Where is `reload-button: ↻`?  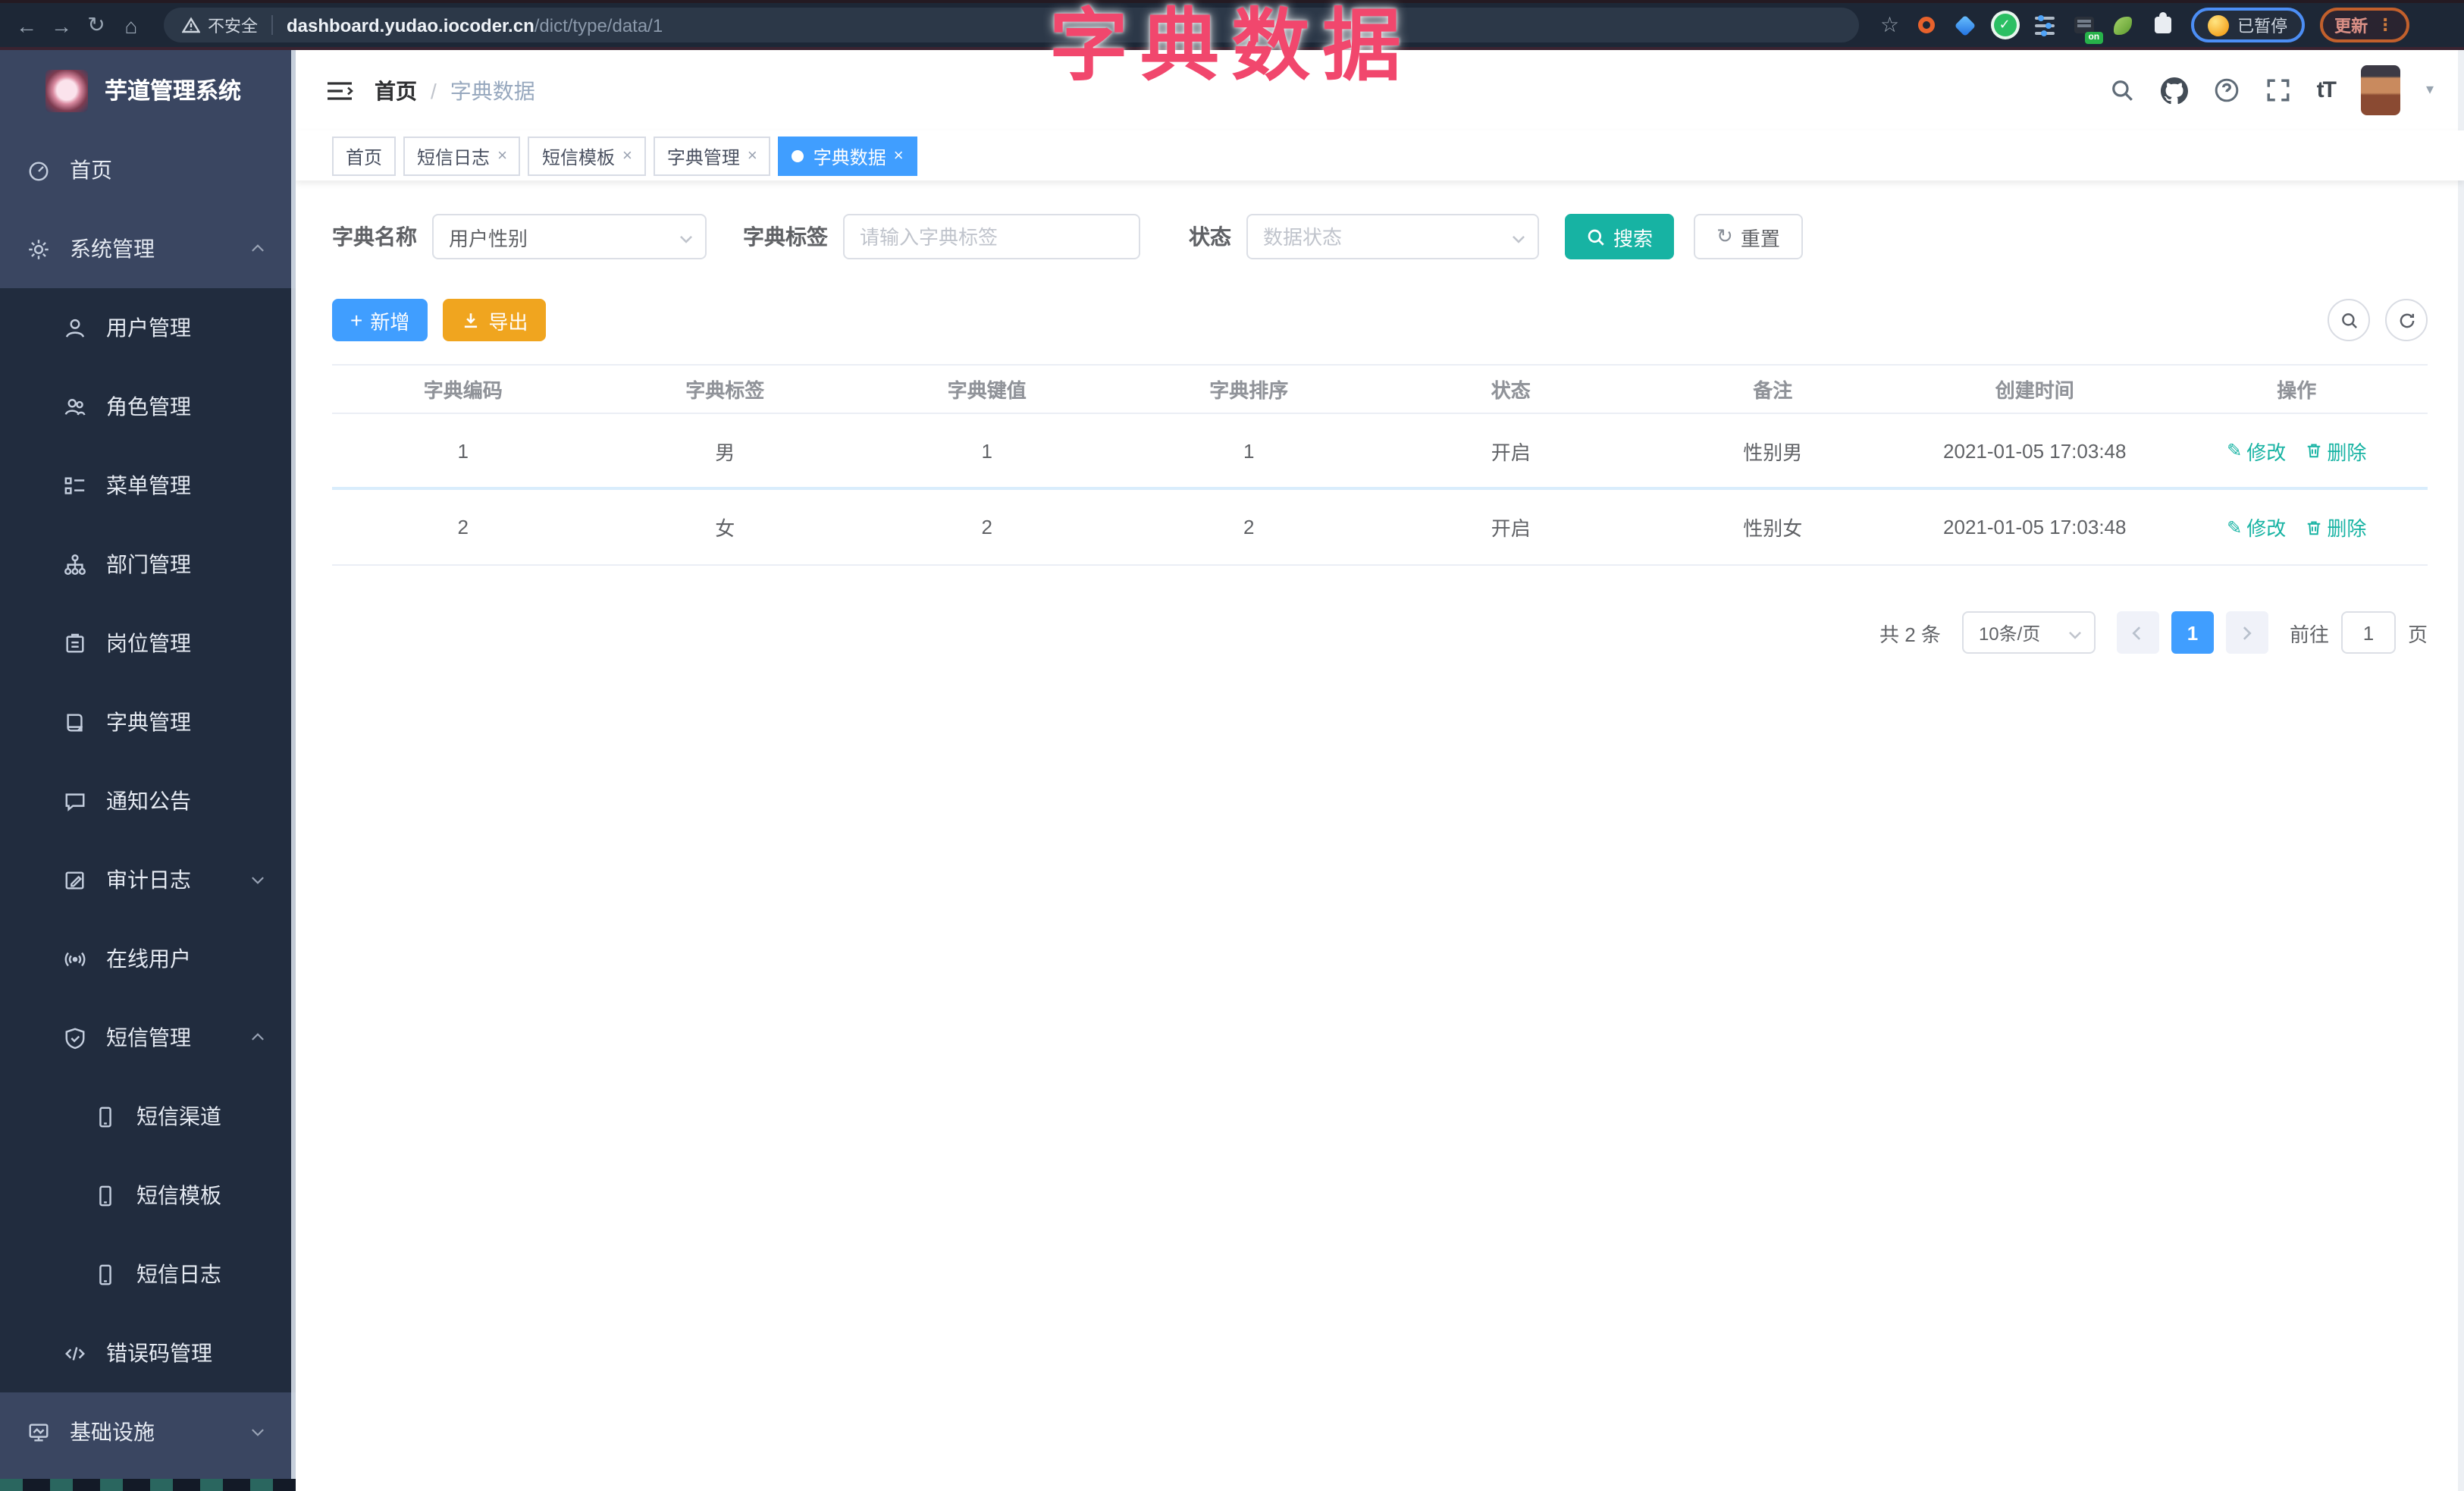
reload-button: ↻ is located at coordinates (97, 25).